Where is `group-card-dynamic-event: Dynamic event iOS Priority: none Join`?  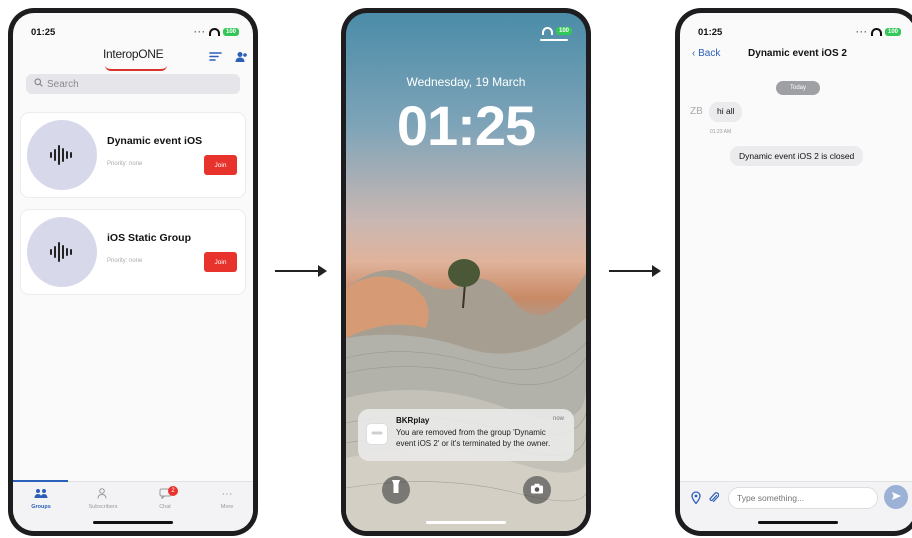 group-card-dynamic-event: Dynamic event iOS Priority: none Join is located at coordinates (133, 155).